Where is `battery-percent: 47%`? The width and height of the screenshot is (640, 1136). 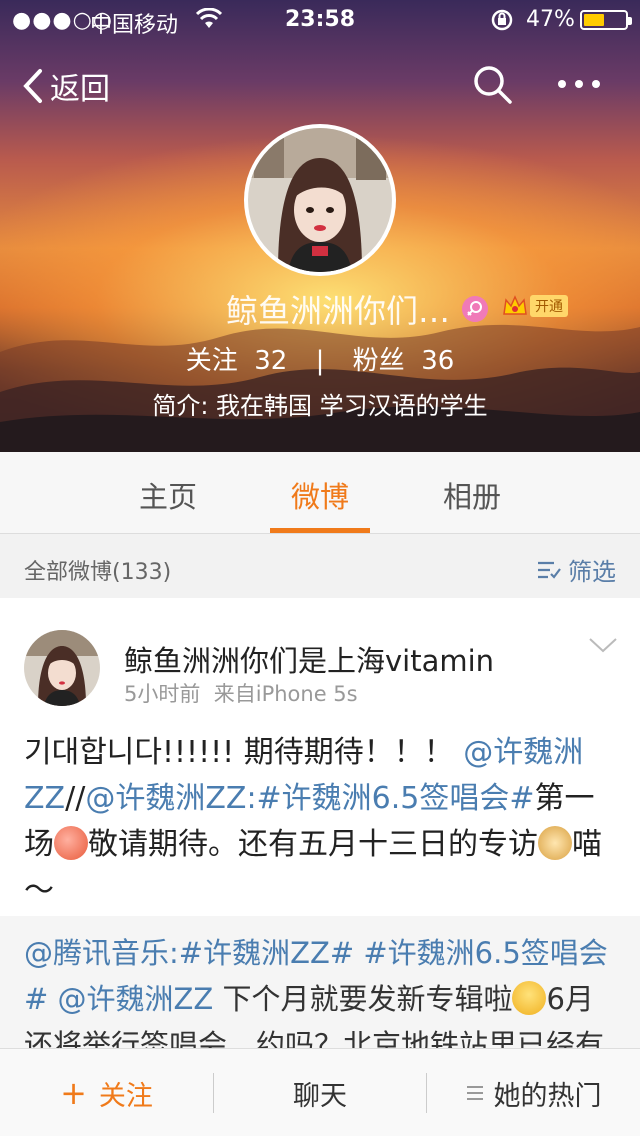 battery-percent: 47% is located at coordinates (550, 19).